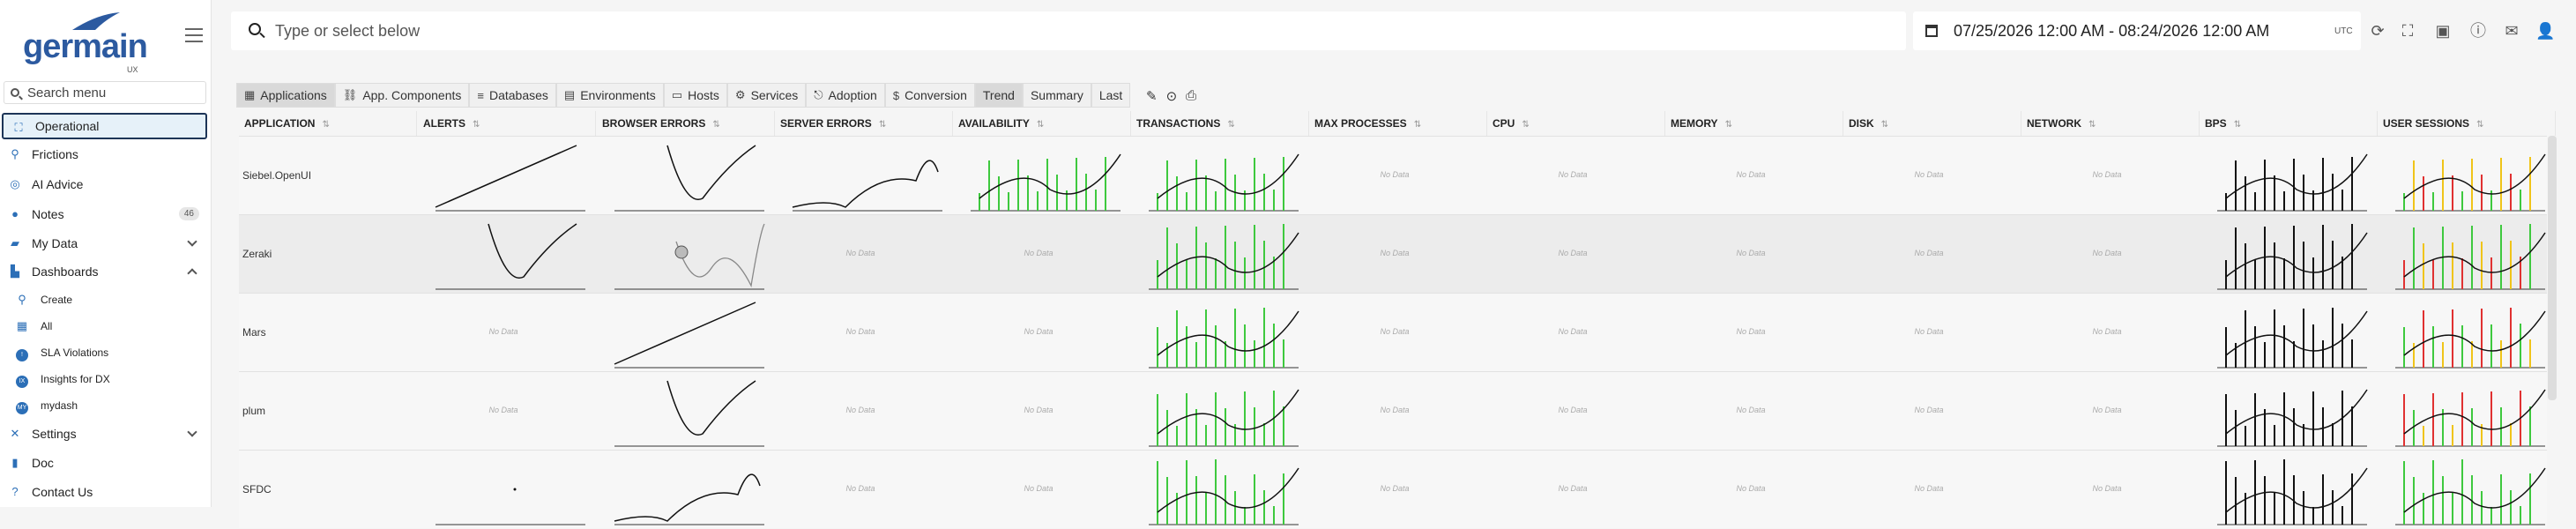 The height and width of the screenshot is (529, 2576). I want to click on sidebar-item-insights-dx: IX Insights for DX, so click(104, 379).